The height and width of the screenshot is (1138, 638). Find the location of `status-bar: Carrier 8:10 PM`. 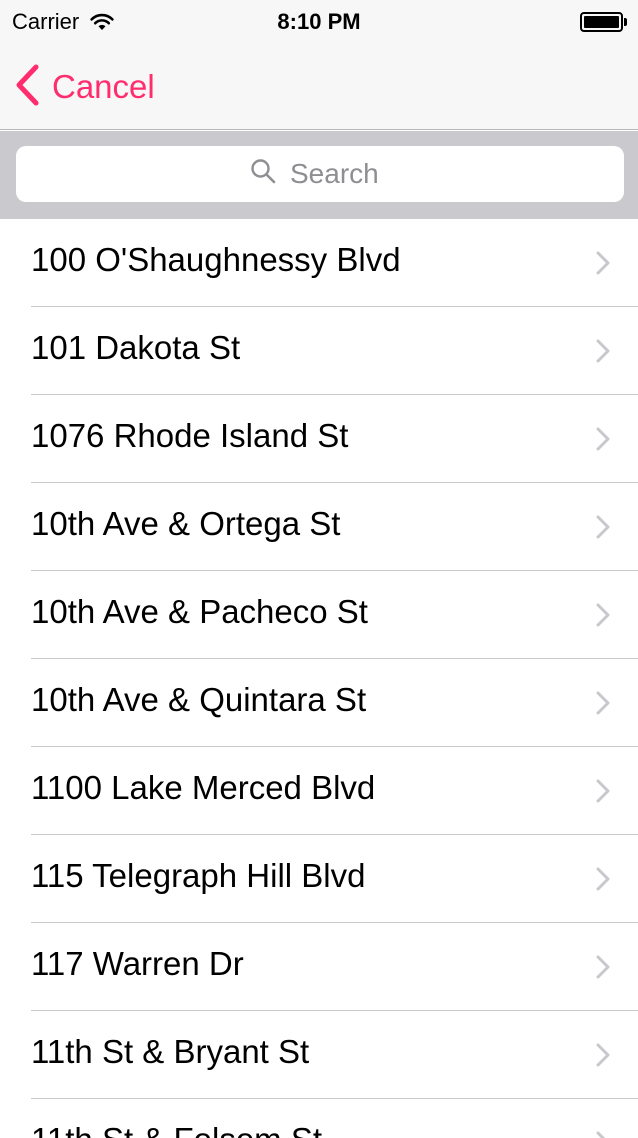

status-bar: Carrier 8:10 PM is located at coordinates (319, 21).